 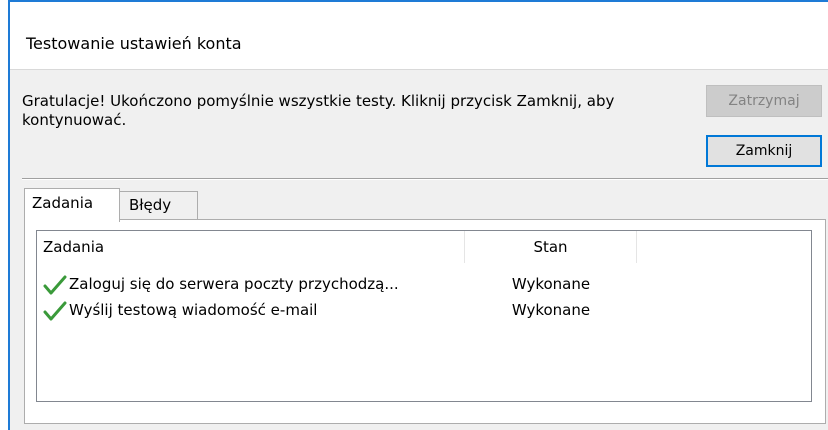 I want to click on tab-errors: Błędy, so click(x=158, y=205).